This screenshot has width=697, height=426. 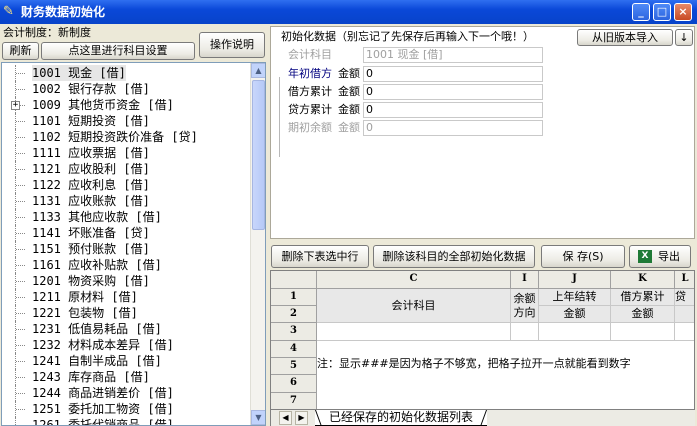 I want to click on expand-icon: +, so click(x=15, y=105).